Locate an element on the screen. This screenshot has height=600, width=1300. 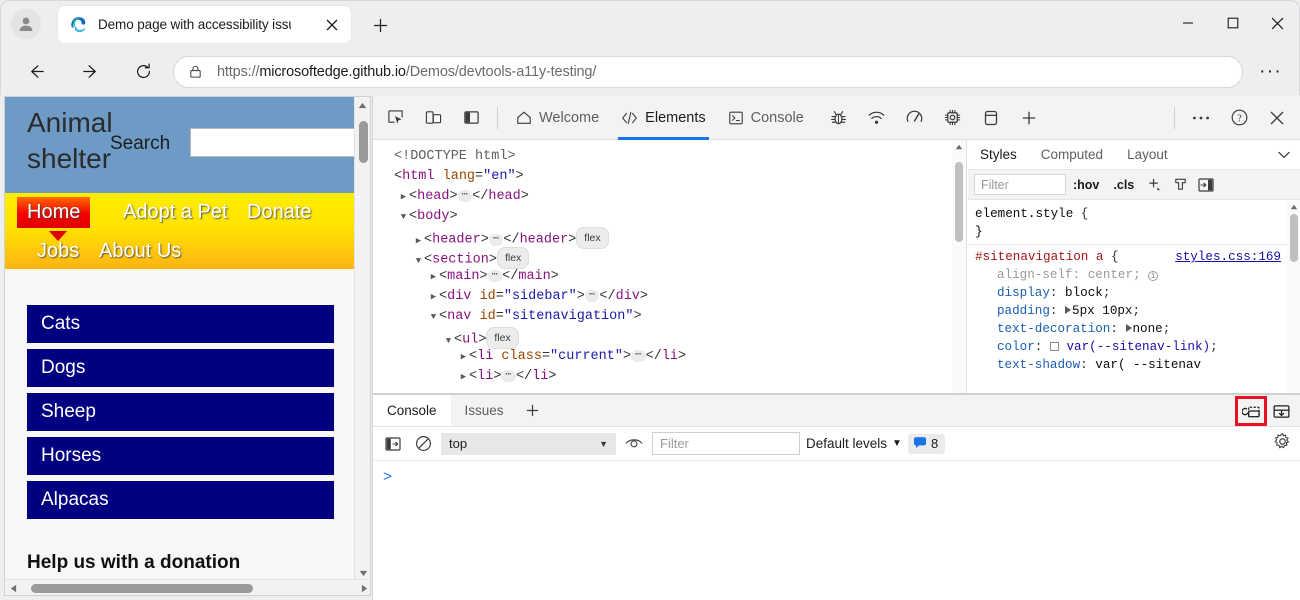
css-property: display is located at coordinates (1023, 293).